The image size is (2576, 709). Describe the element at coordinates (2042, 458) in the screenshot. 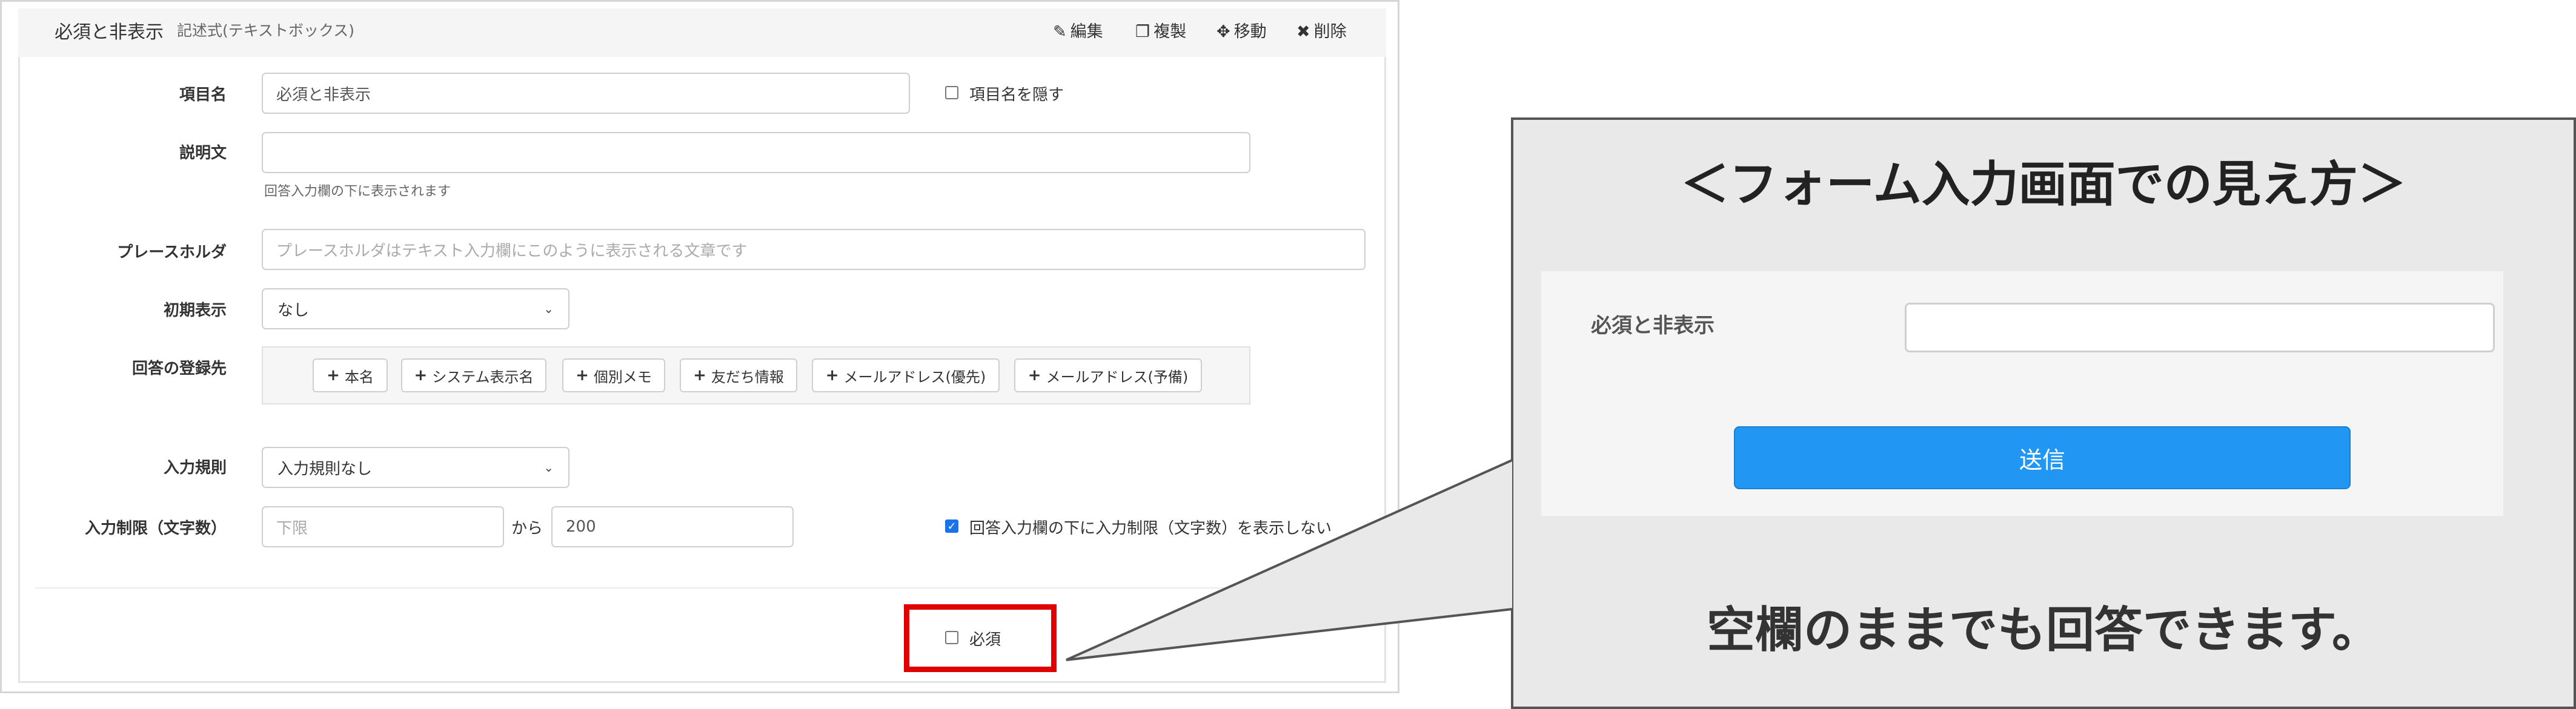

I see `submit-button: 送信` at that location.